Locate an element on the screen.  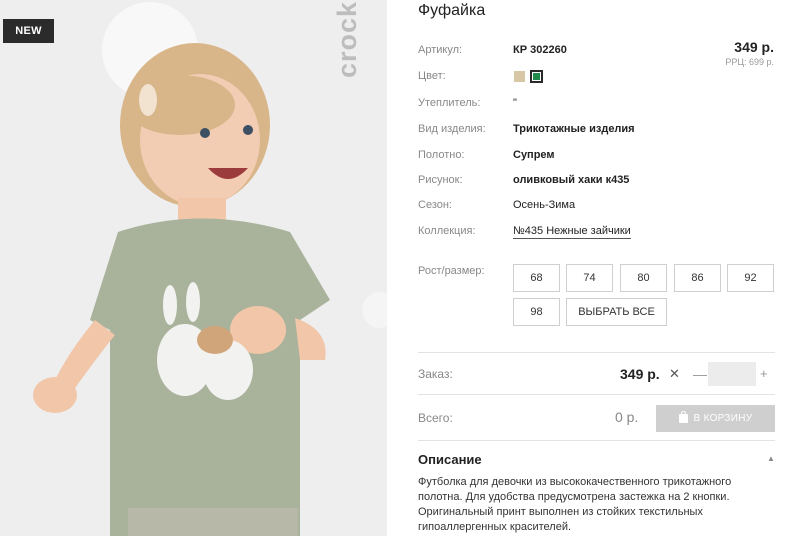
total-value: 0 р. is located at coordinates (627, 417).